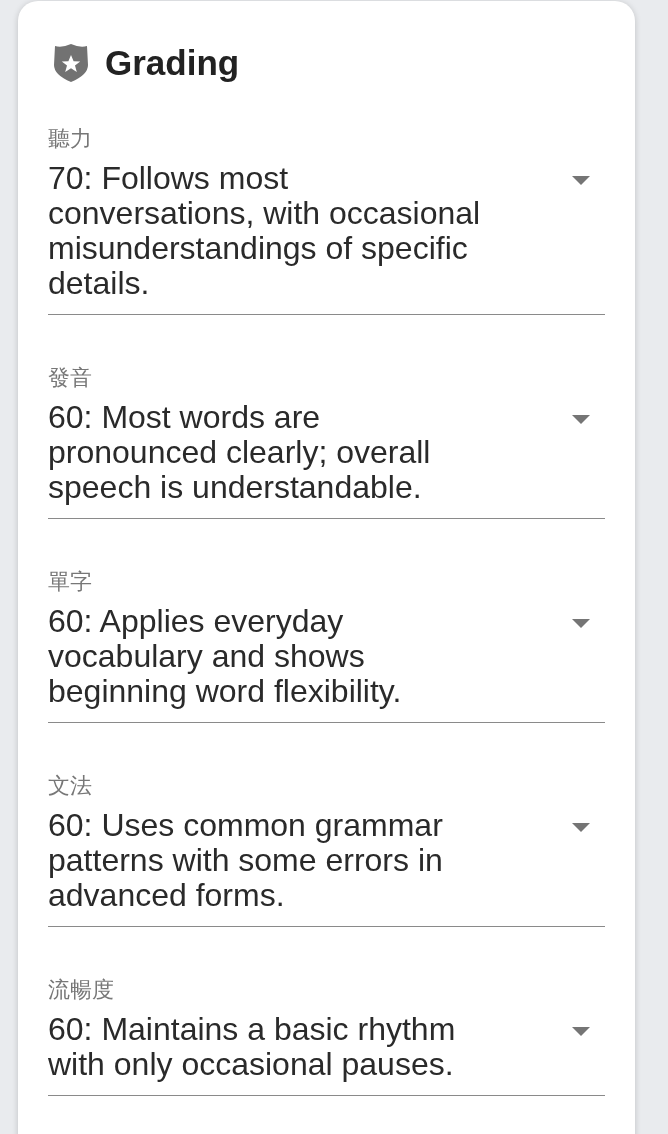 Image resolution: width=668 pixels, height=1134 pixels. I want to click on shield-star-icon, so click(71, 63).